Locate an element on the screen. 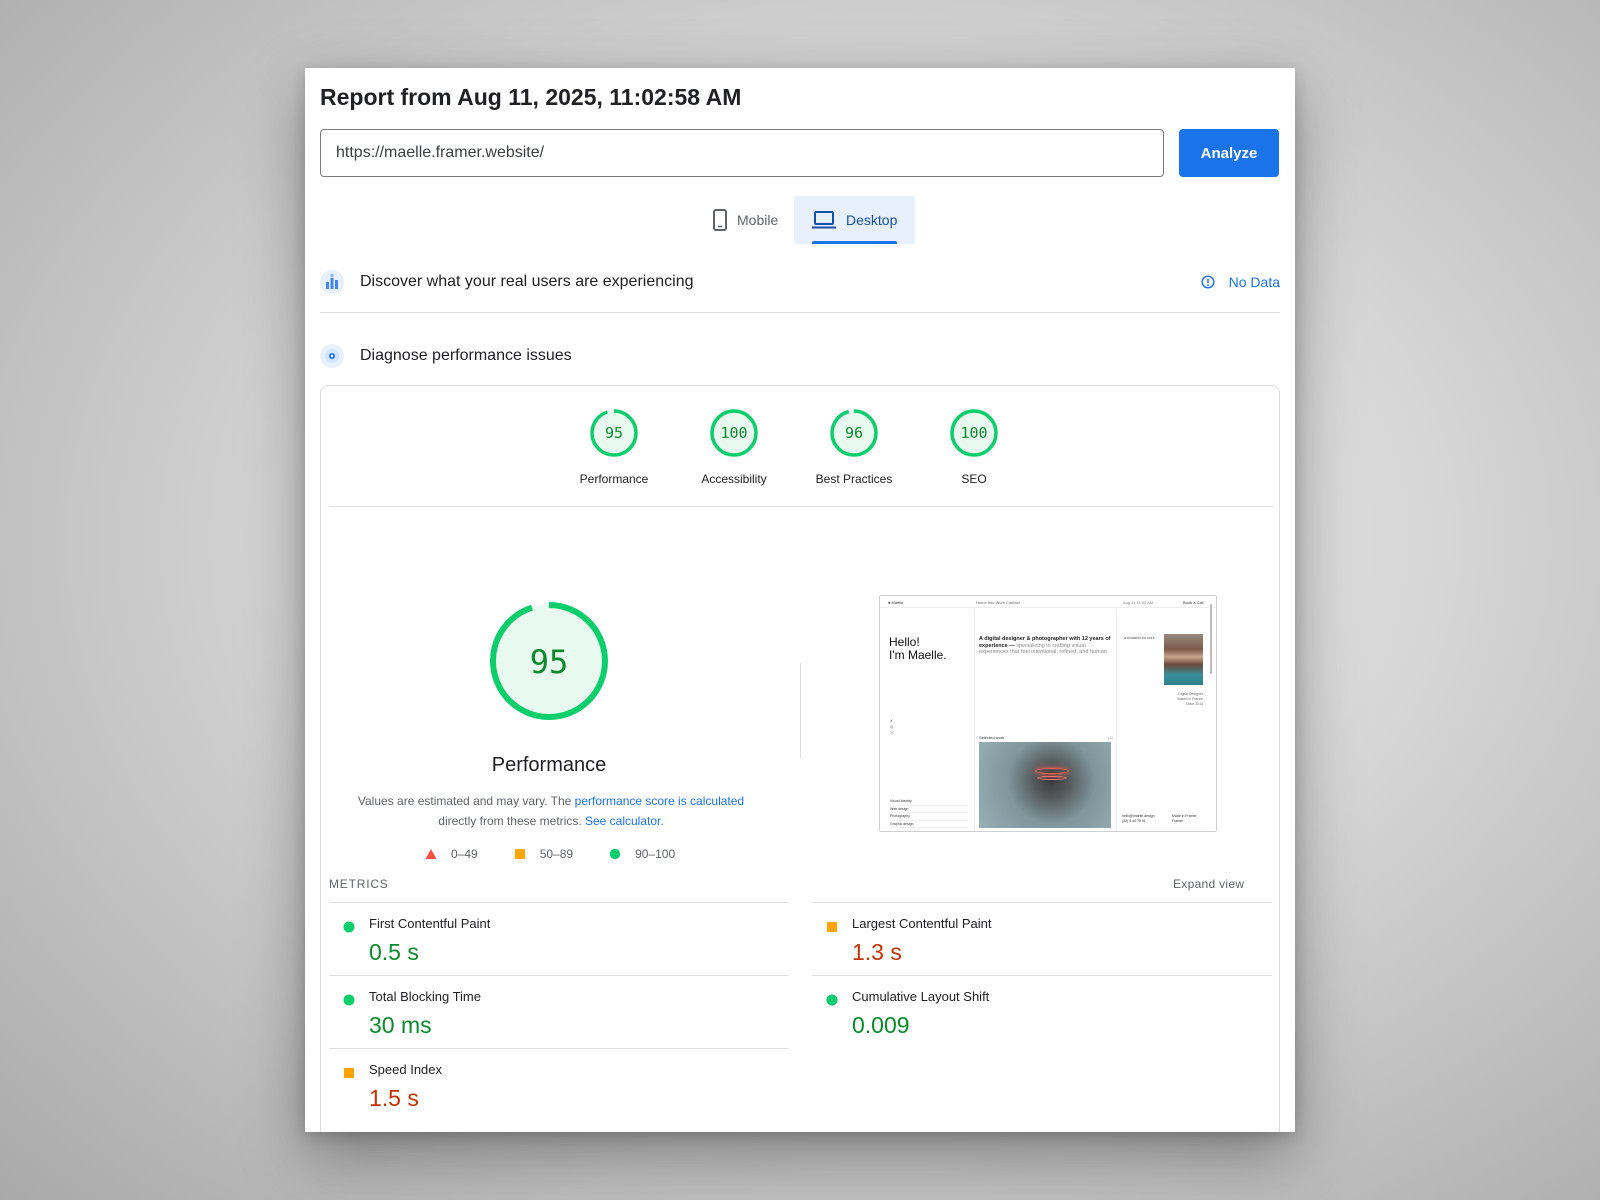  thumb-credit: Made in Framer Framer is located at coordinates (1184, 819).